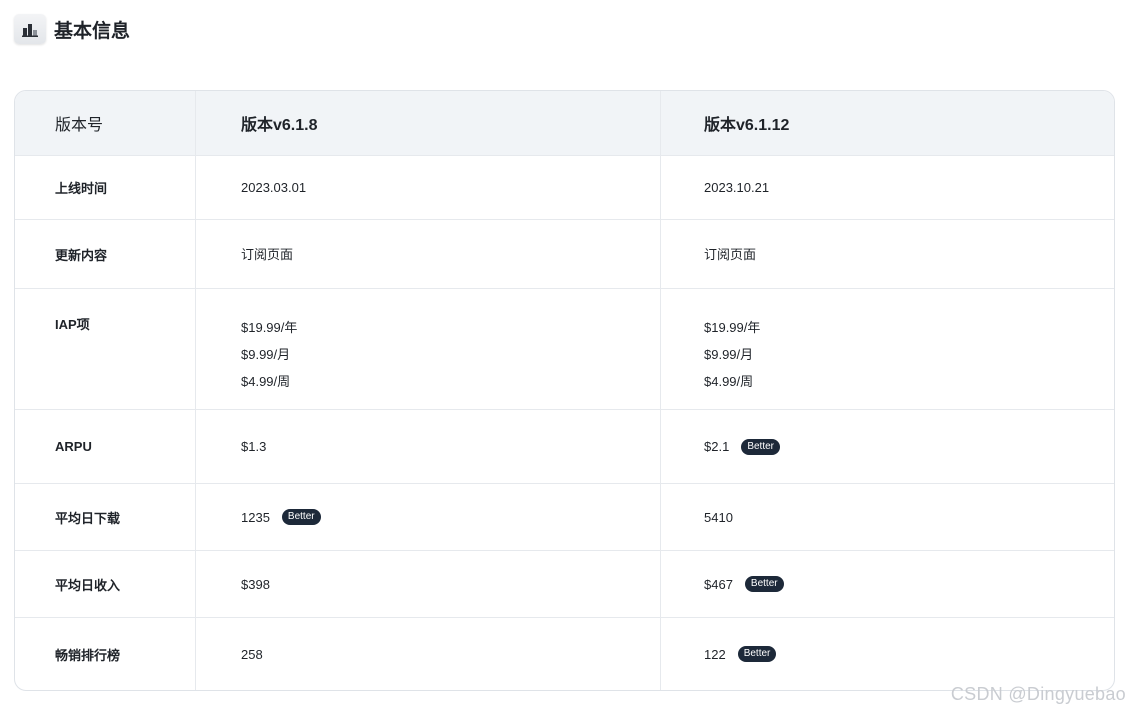  What do you see at coordinates (737, 187) in the screenshot?
I see `cell-value: 2023.10.21` at bounding box center [737, 187].